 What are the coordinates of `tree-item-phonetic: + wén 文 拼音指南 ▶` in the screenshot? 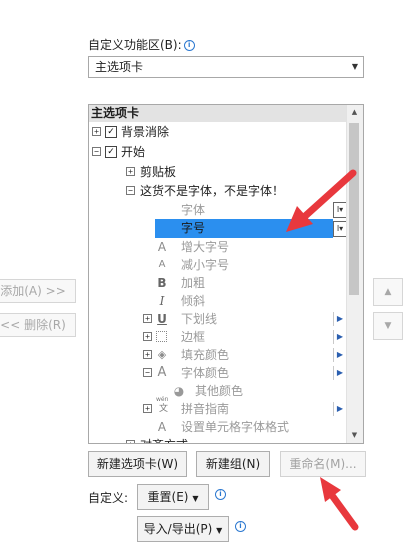 It's located at (219, 407).